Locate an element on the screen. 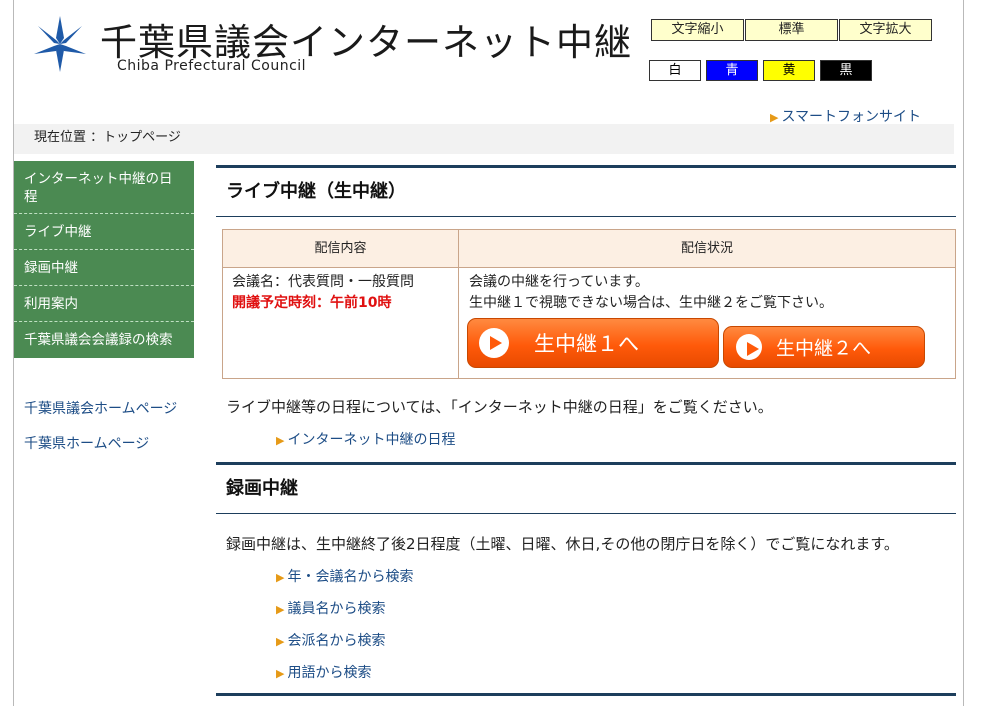 This screenshot has width=982, height=706. live-stream-1-label: 生中継１へ is located at coordinates (586, 344).